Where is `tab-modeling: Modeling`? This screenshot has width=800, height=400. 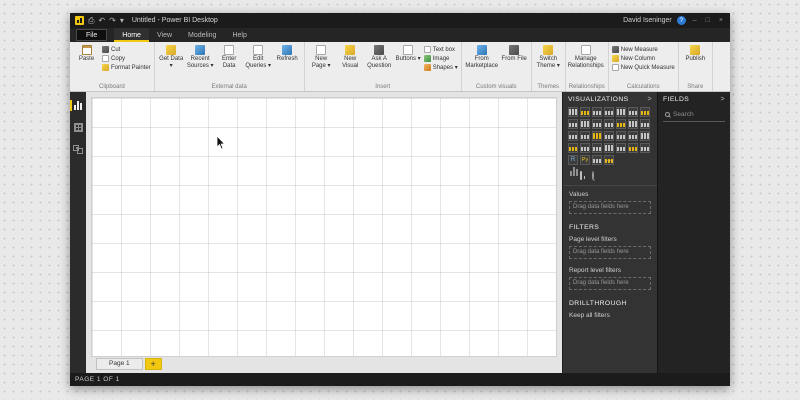 tab-modeling: Modeling is located at coordinates (202, 35).